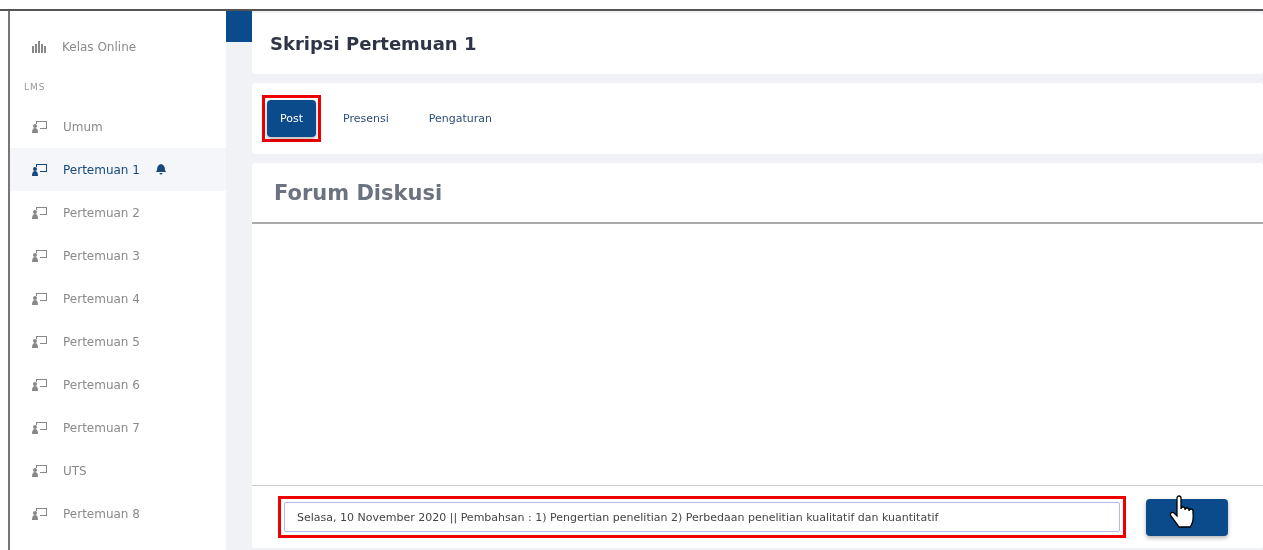 This screenshot has height=550, width=1263. What do you see at coordinates (101, 427) in the screenshot?
I see `sidebar-item-label: Pertemuan 7` at bounding box center [101, 427].